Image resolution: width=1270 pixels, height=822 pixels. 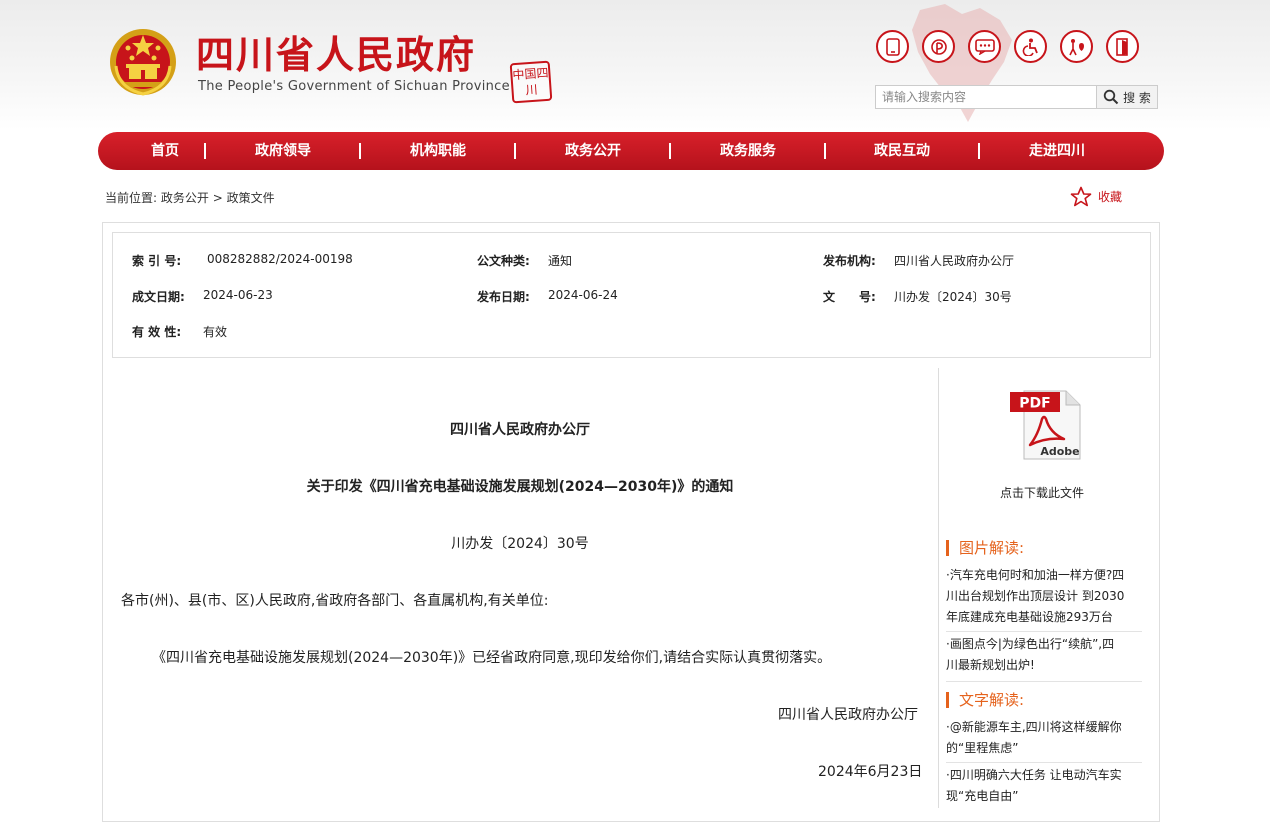 I want to click on header-tool-icons, so click(x=1007, y=46).